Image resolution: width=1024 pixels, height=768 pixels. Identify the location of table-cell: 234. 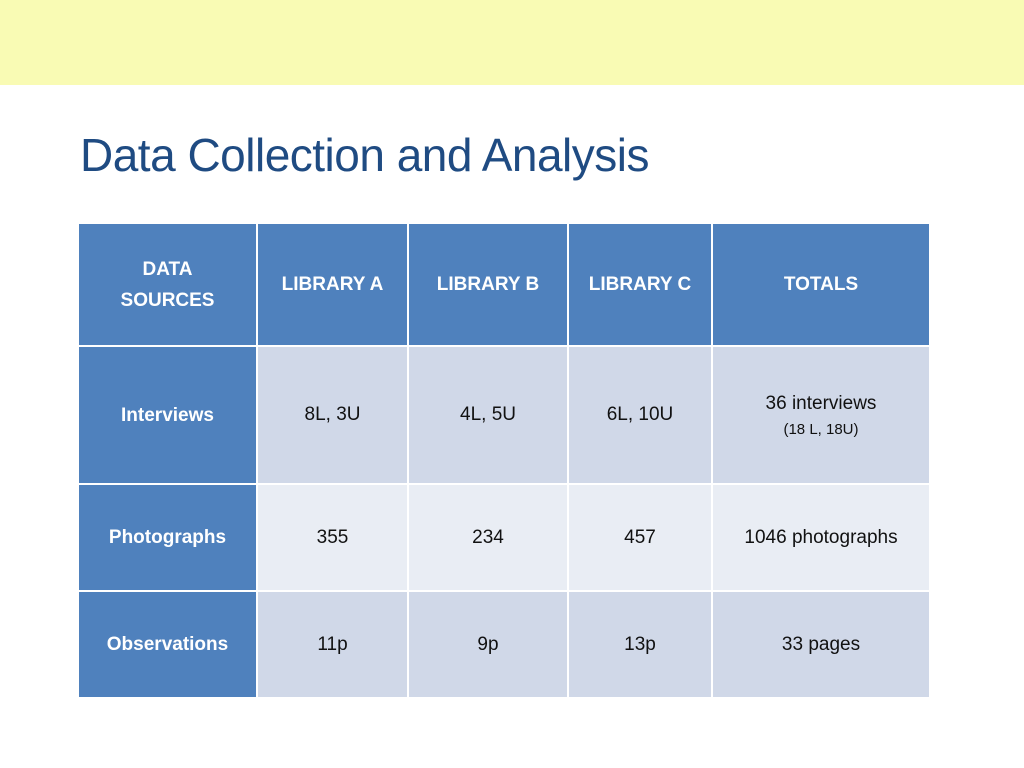
(488, 537).